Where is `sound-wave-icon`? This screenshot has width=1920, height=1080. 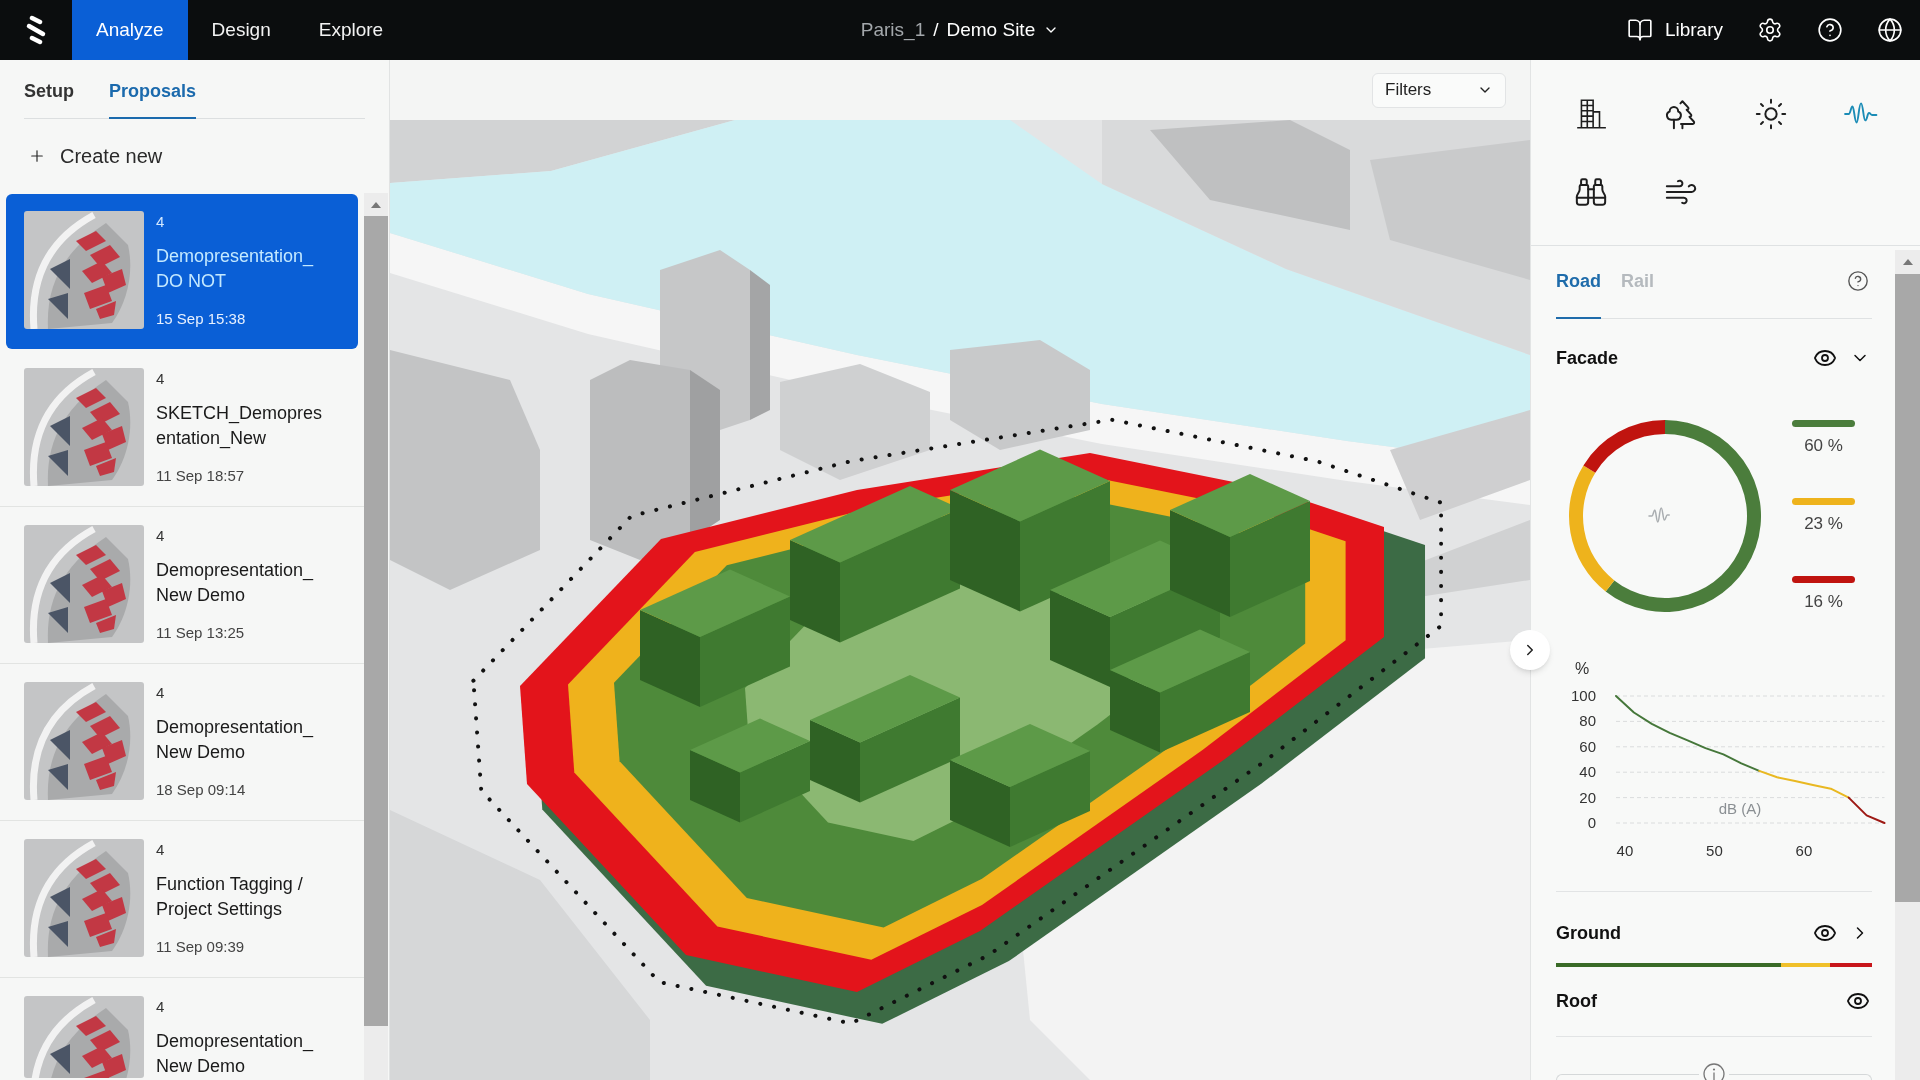 sound-wave-icon is located at coordinates (1659, 515).